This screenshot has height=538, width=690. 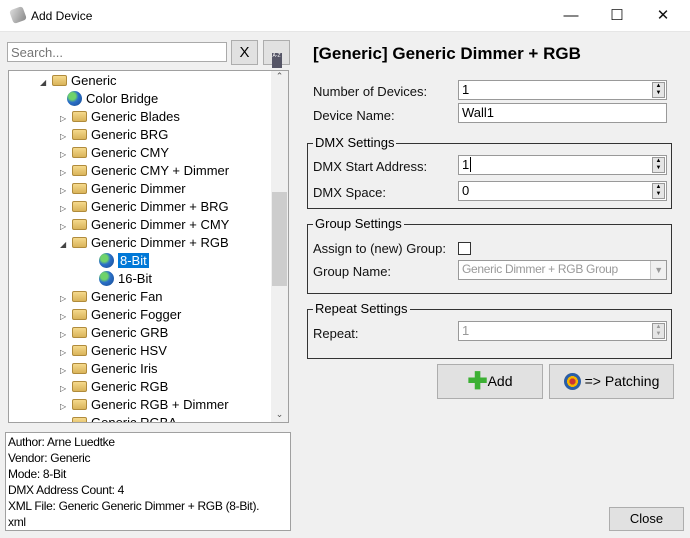 I want to click on tree-item: 8-Bit, so click(x=124, y=261).